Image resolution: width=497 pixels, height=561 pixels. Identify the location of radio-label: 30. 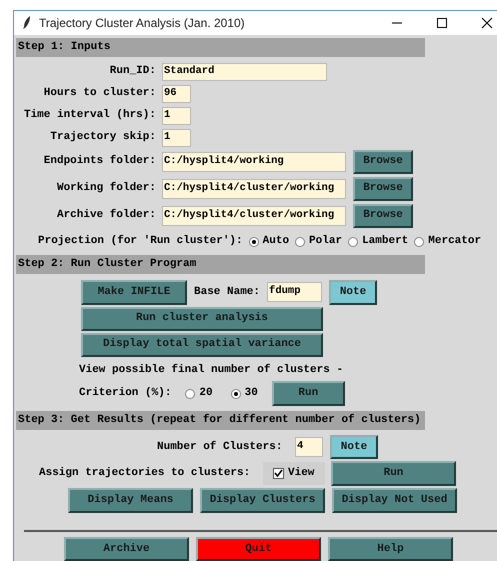
(251, 394).